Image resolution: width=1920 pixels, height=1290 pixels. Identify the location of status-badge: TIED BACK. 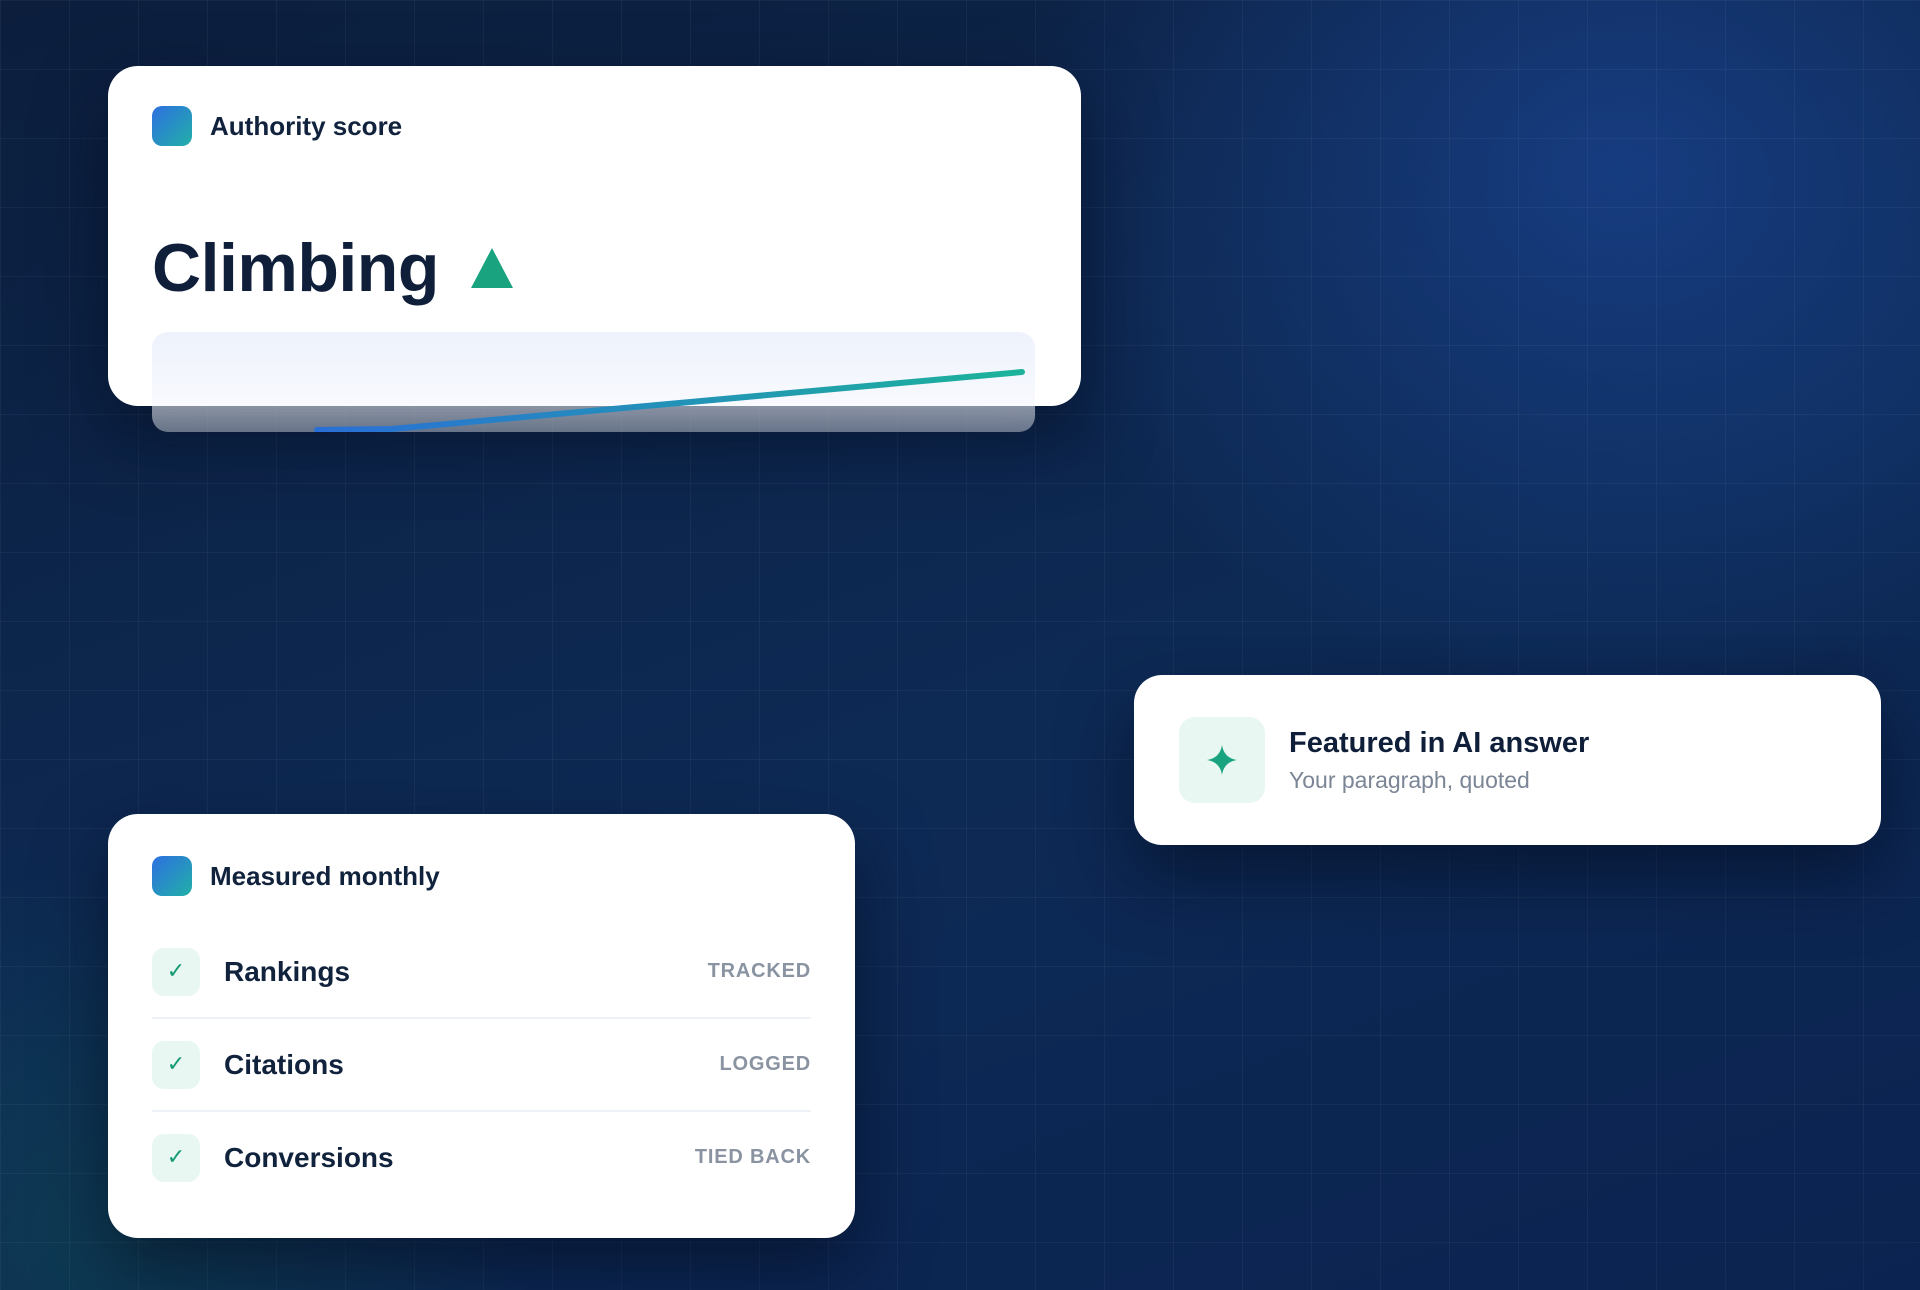
(752, 1157).